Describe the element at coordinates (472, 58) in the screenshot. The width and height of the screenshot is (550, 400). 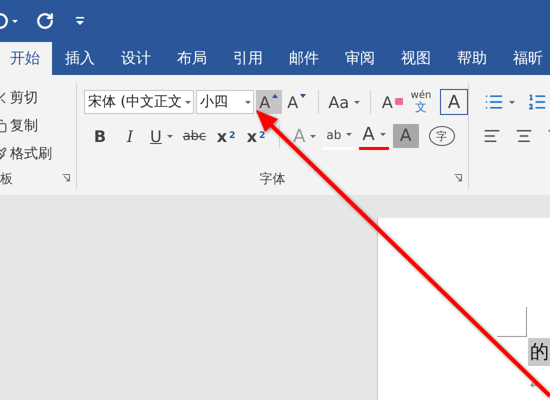
I see `ribbon-tab: 帮助` at that location.